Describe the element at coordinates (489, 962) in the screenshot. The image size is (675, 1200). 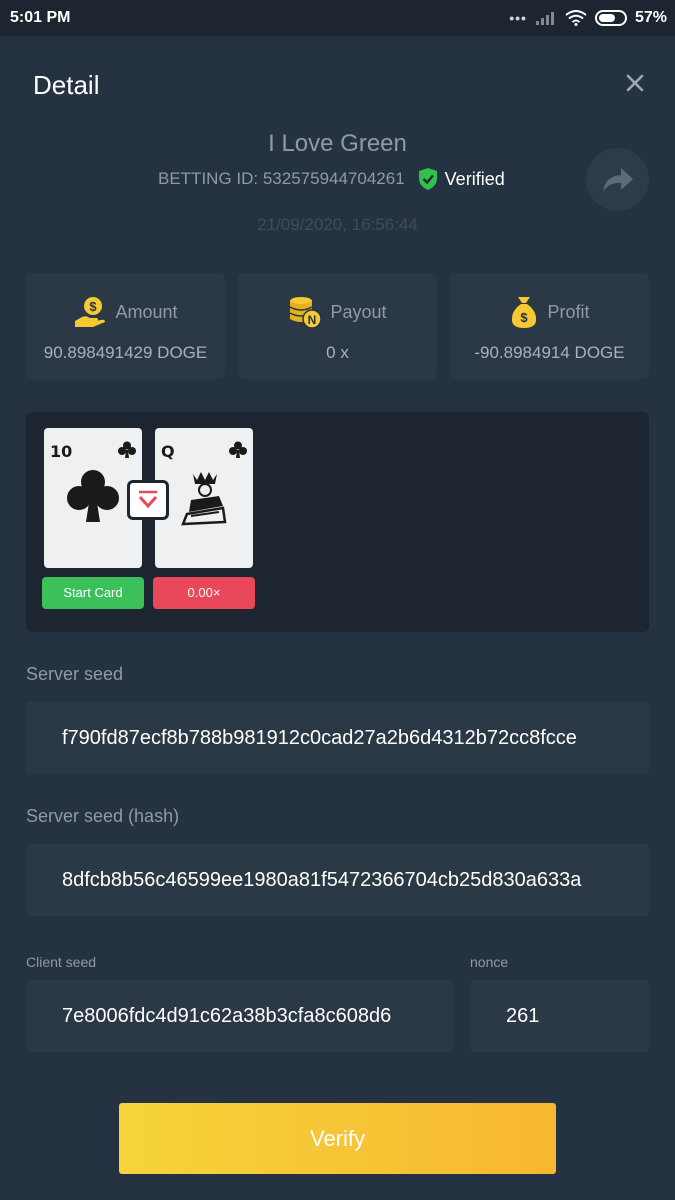
I see `nonce-label: nonce` at that location.